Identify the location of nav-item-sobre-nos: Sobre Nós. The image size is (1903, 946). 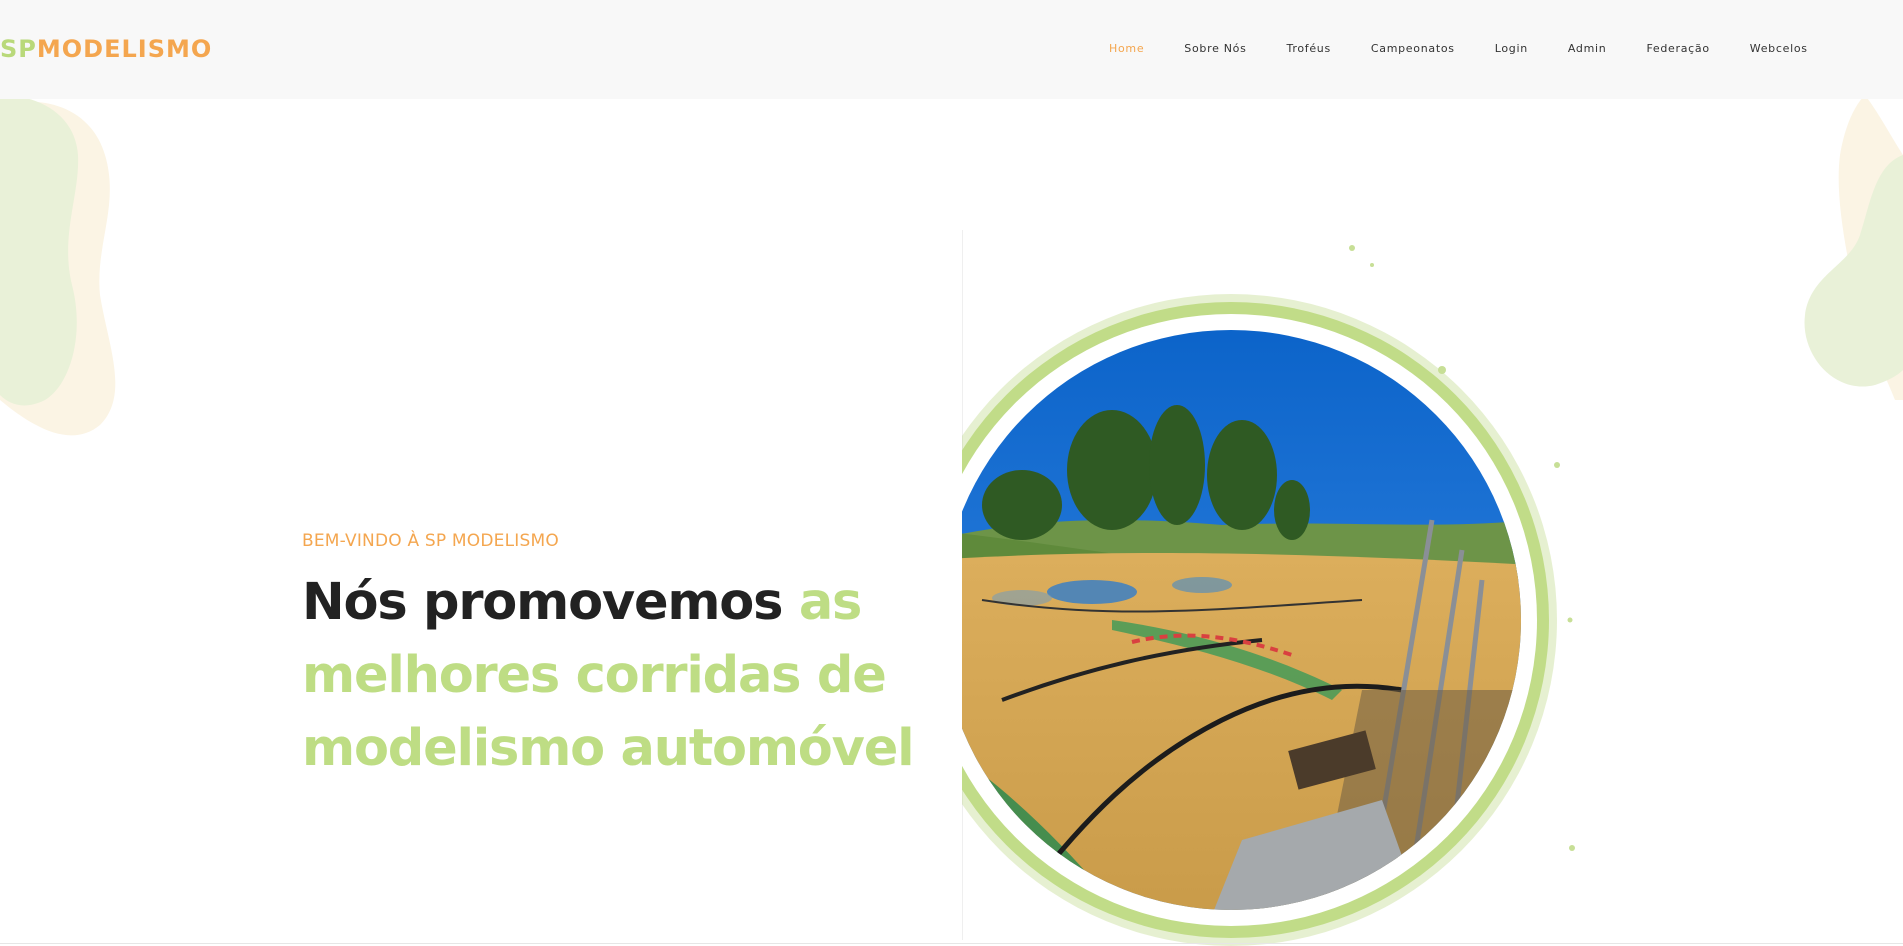
(1215, 49).